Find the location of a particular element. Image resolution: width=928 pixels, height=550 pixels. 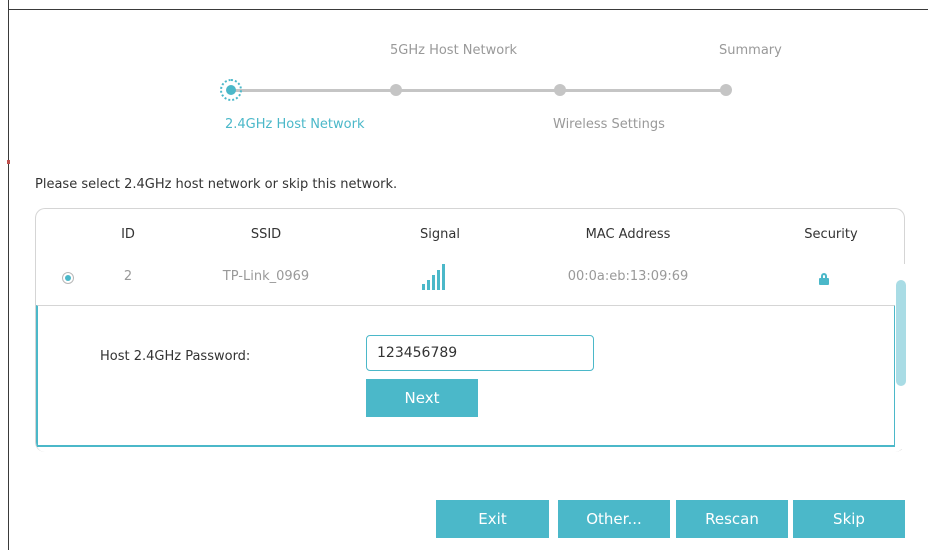

step-label-wireless-settings: Wireless Settings is located at coordinates (609, 124).